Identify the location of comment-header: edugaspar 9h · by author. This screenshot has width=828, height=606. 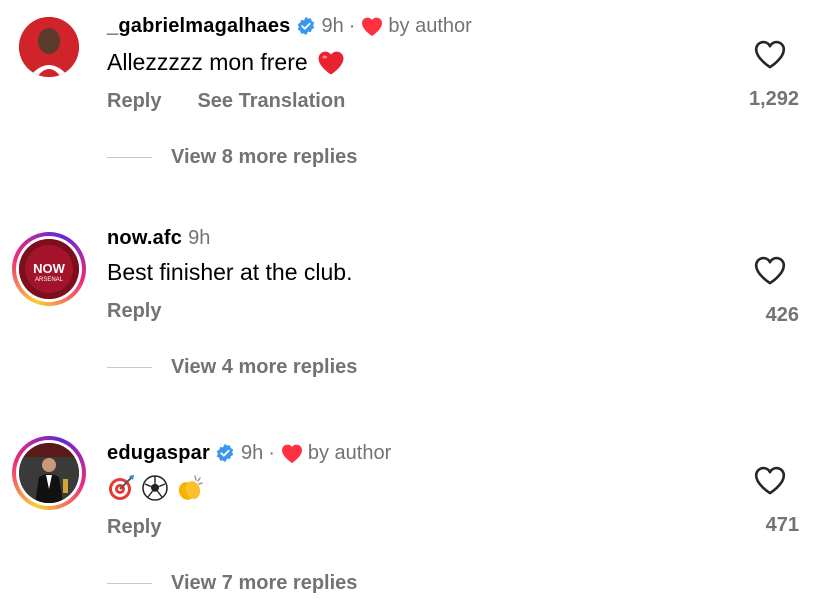
(249, 453).